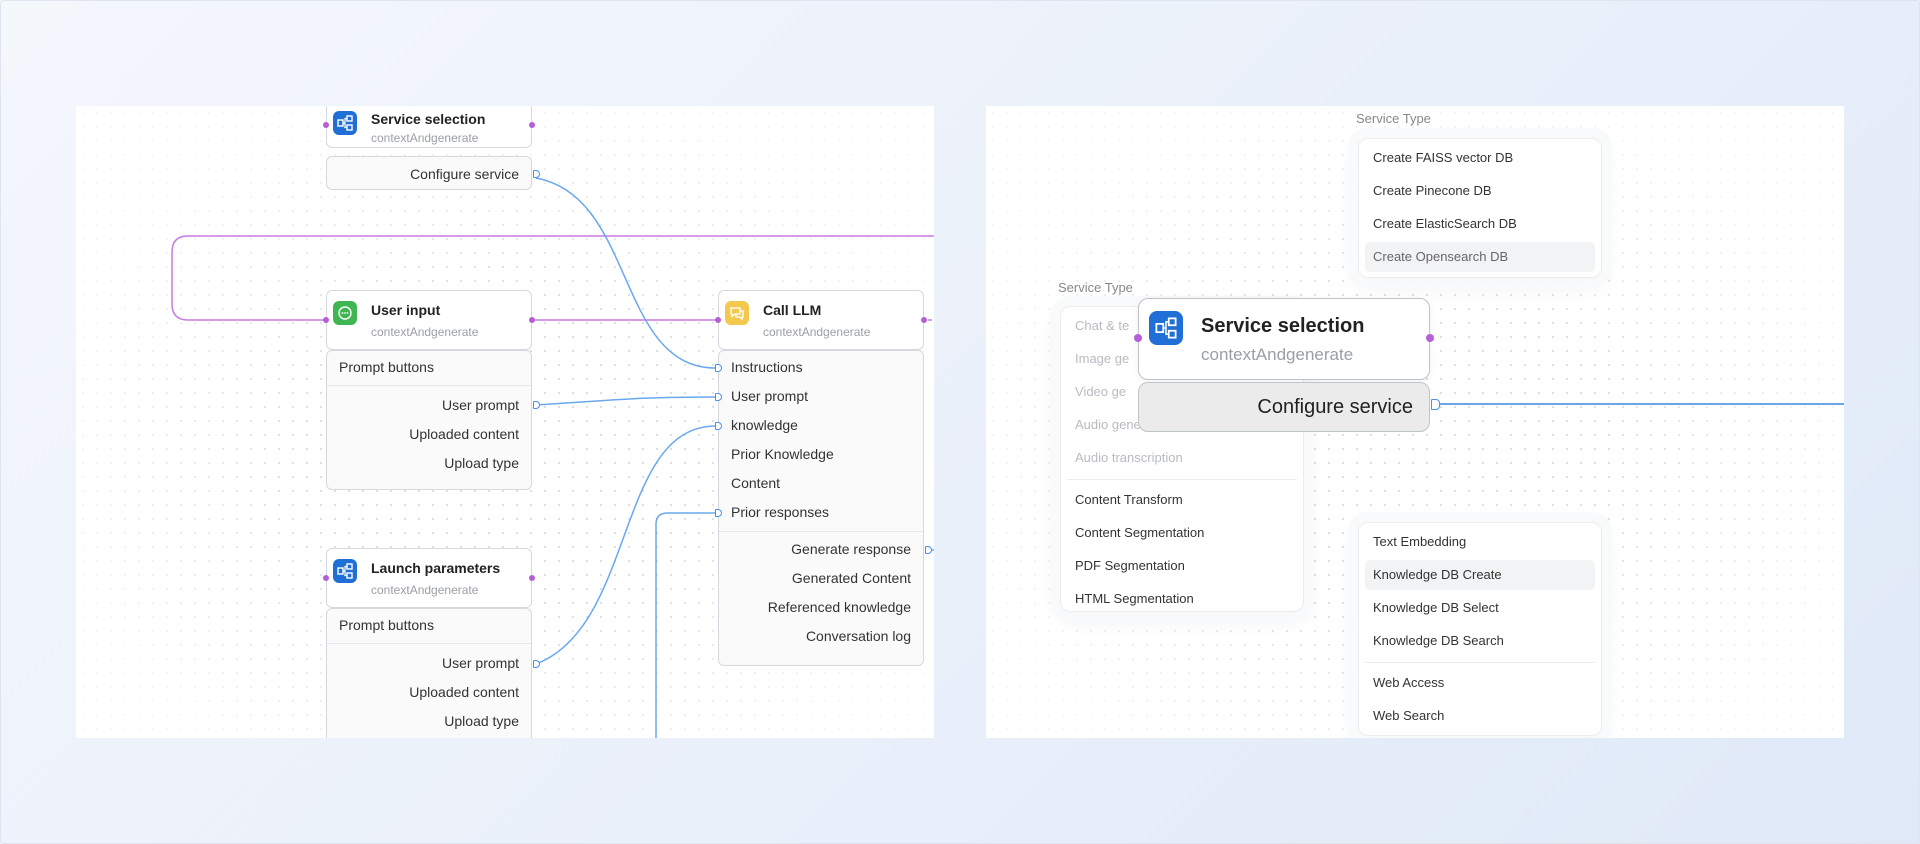 The height and width of the screenshot is (844, 1920). I want to click on output-referenced-knowledge: Referenced knowledge, so click(839, 607).